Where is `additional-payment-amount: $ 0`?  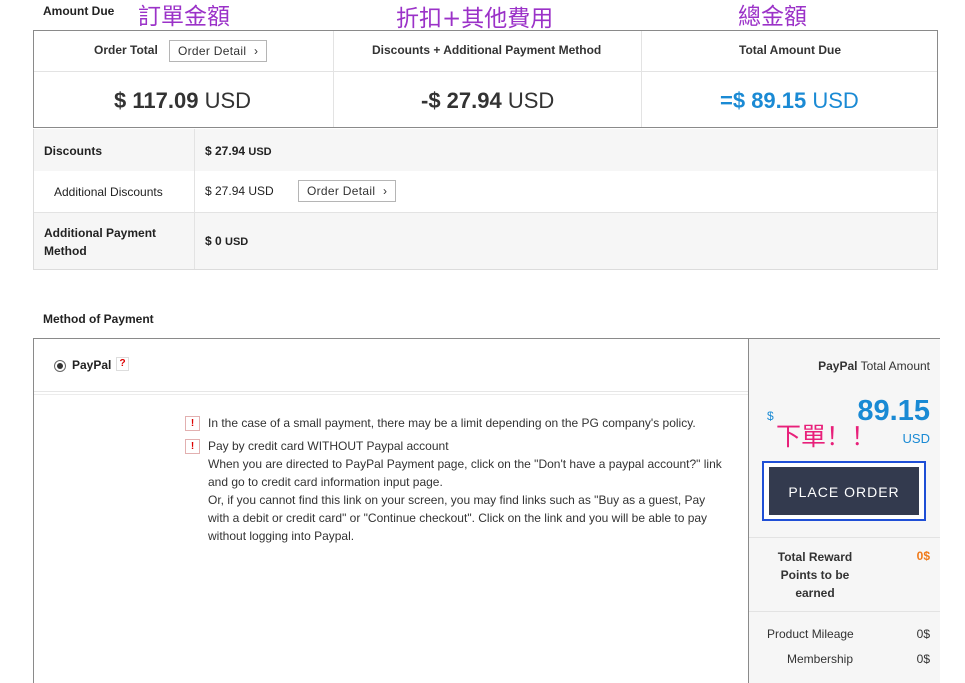
additional-payment-amount: $ 0 is located at coordinates (213, 241).